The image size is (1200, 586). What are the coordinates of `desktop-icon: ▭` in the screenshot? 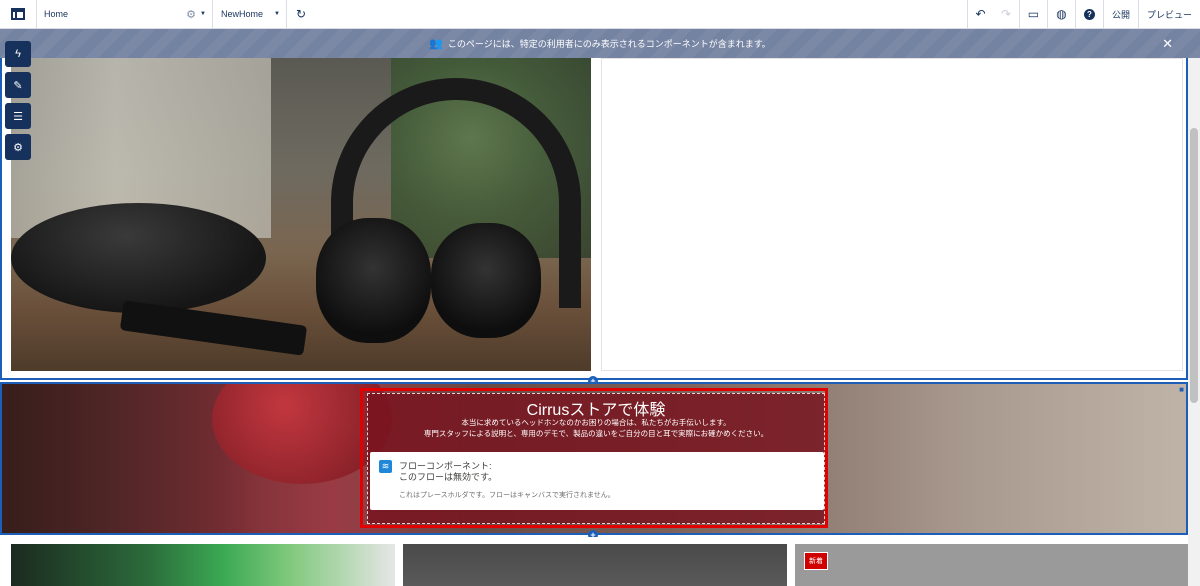 It's located at (1033, 14).